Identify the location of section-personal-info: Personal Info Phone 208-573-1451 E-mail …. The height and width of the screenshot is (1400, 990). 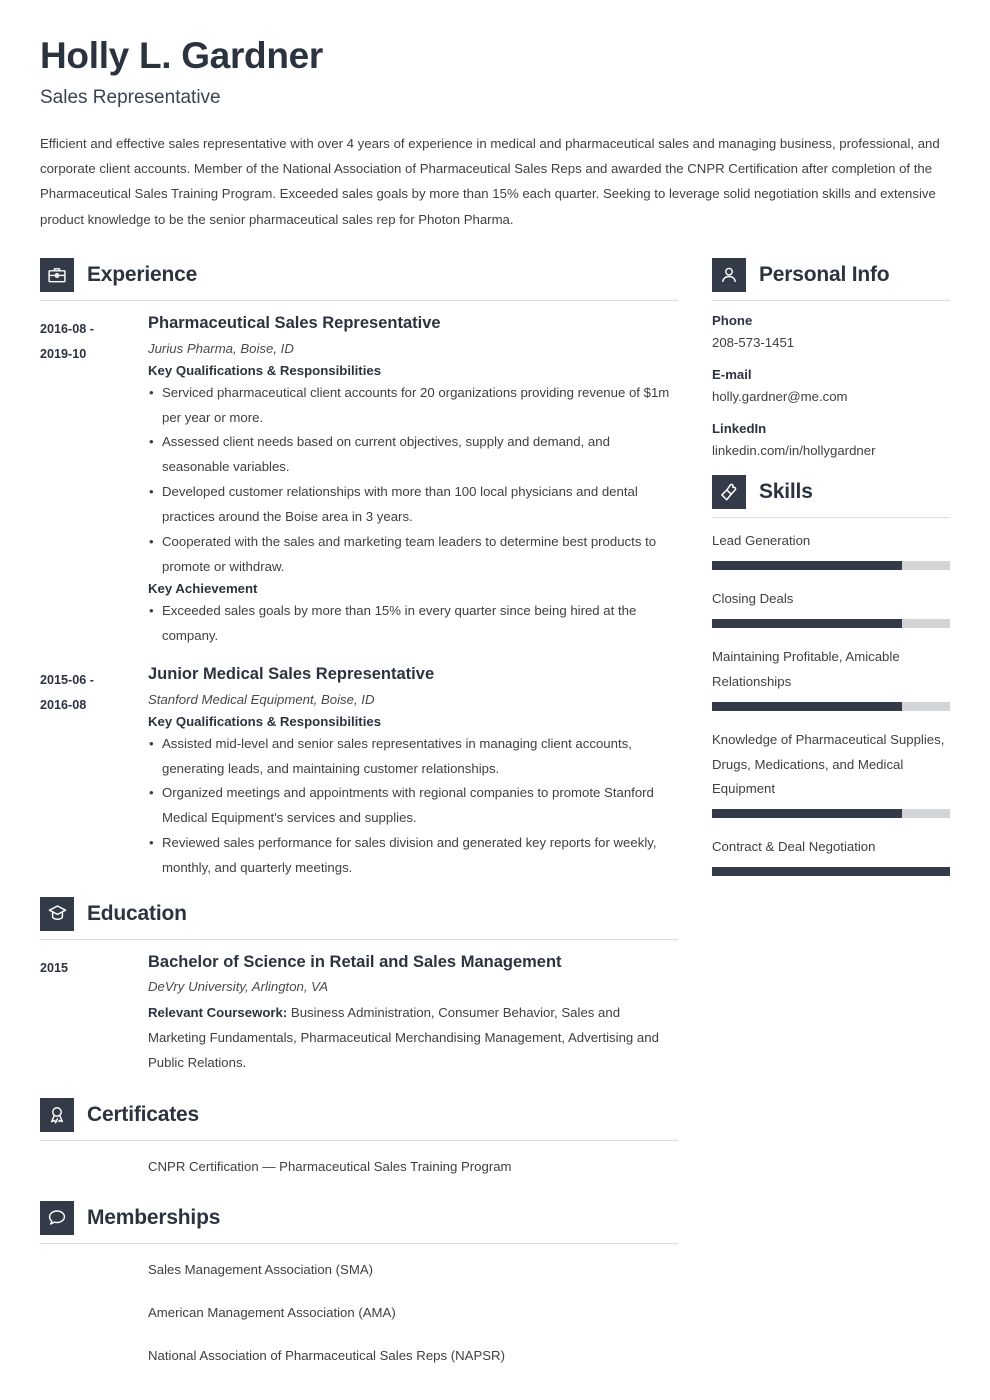
(831, 359).